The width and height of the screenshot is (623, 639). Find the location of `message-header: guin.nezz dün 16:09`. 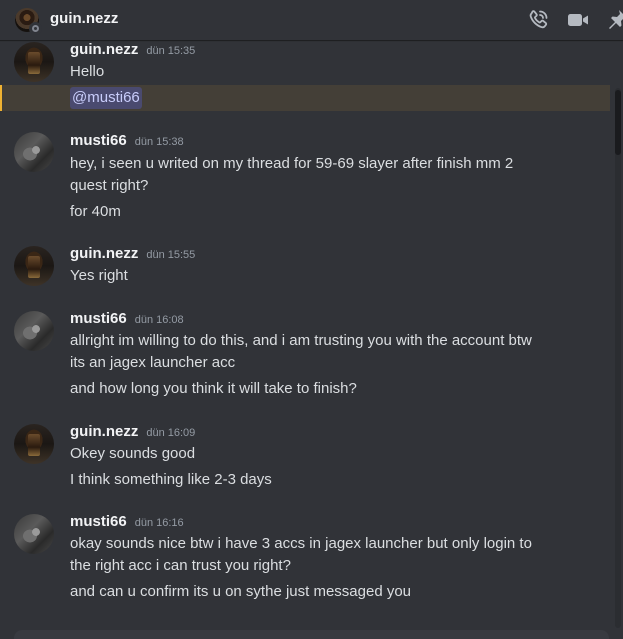

message-header: guin.nezz dün 16:09 is located at coordinates (132, 431).